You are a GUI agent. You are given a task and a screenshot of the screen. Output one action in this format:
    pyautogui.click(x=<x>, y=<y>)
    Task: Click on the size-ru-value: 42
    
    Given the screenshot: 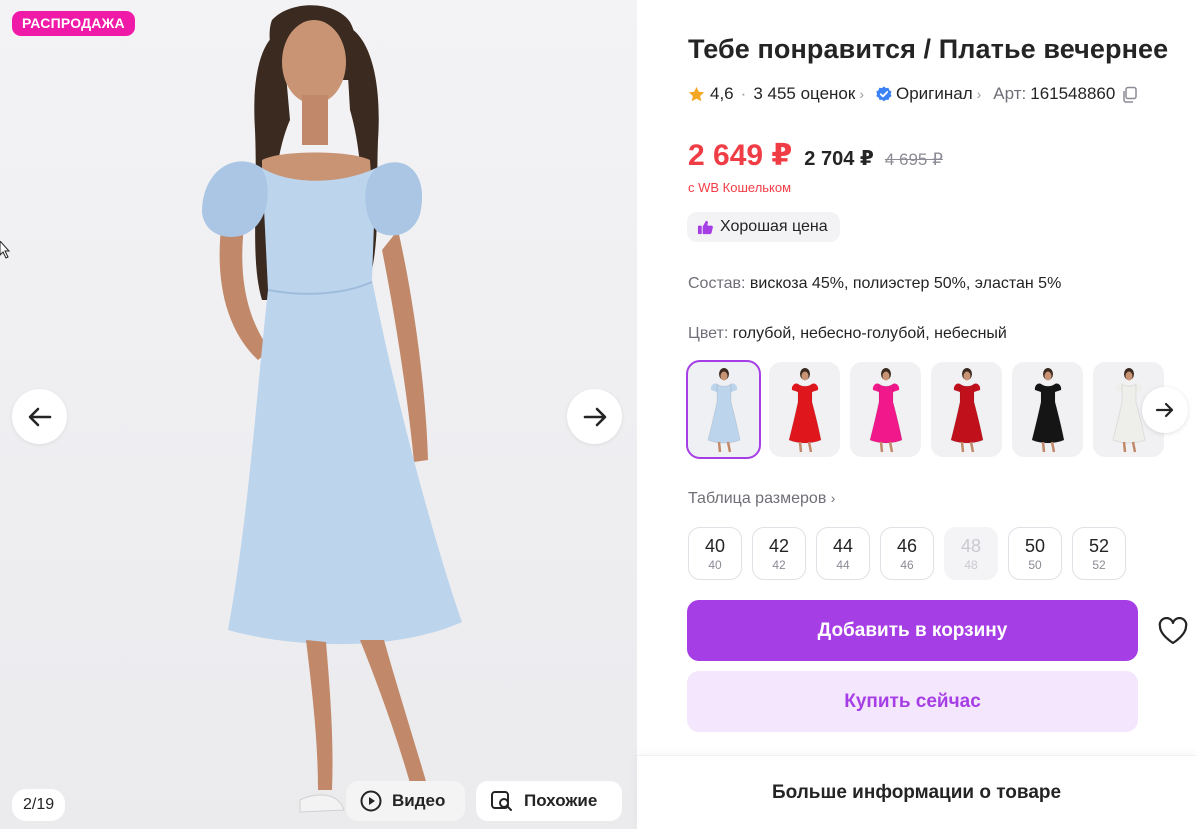 What is the action you would take?
    pyautogui.click(x=779, y=564)
    